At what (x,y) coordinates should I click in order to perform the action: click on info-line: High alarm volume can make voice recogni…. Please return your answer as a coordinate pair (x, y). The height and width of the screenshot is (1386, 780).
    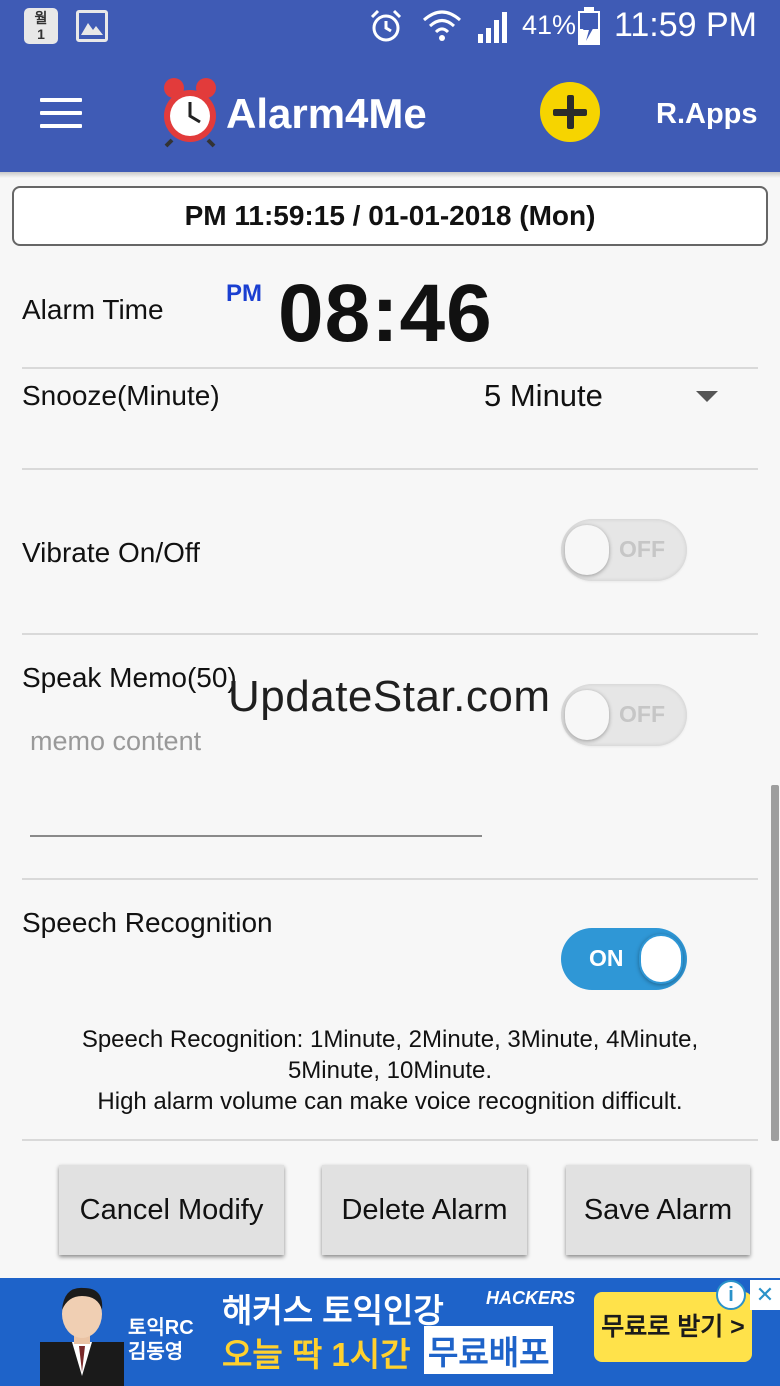
    Looking at the image, I should click on (390, 1101).